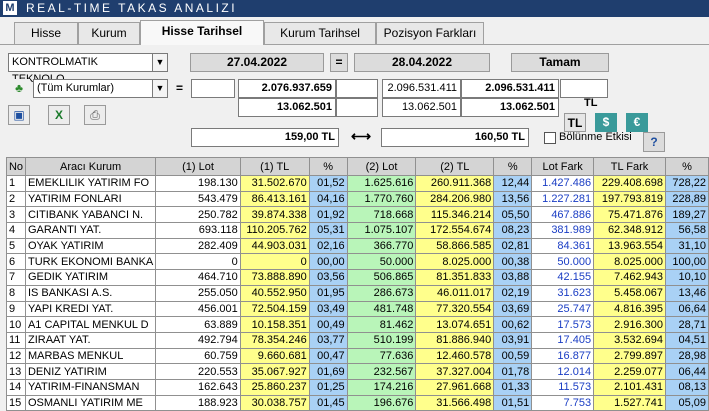 This screenshot has width=709, height=411. I want to click on table-cell: 03,91, so click(513, 340).